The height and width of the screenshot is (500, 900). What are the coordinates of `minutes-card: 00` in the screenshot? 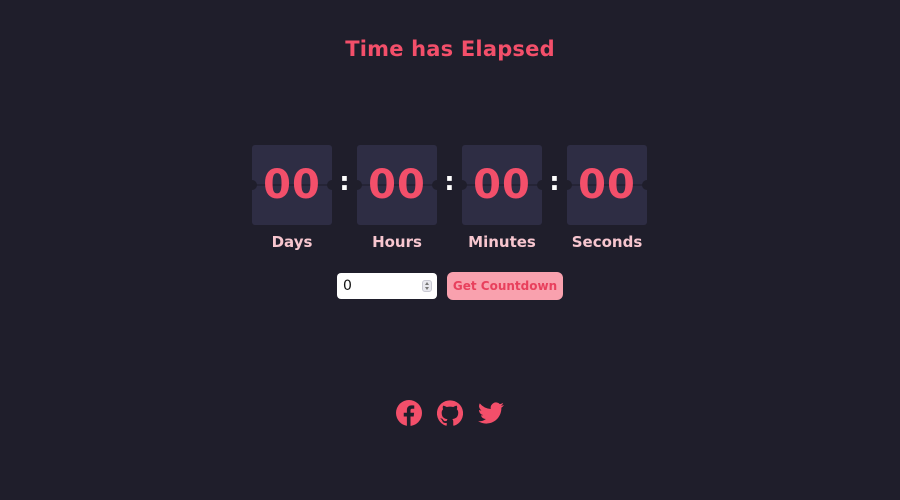 It's located at (502, 185).